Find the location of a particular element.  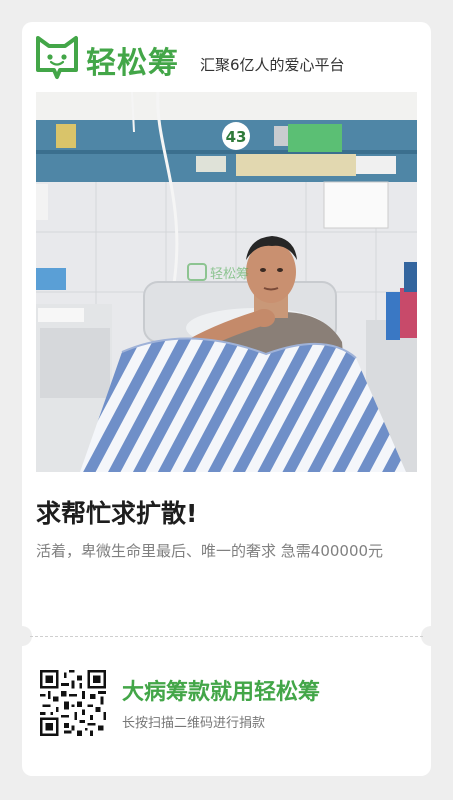

qr-code-icon is located at coordinates (73, 703).